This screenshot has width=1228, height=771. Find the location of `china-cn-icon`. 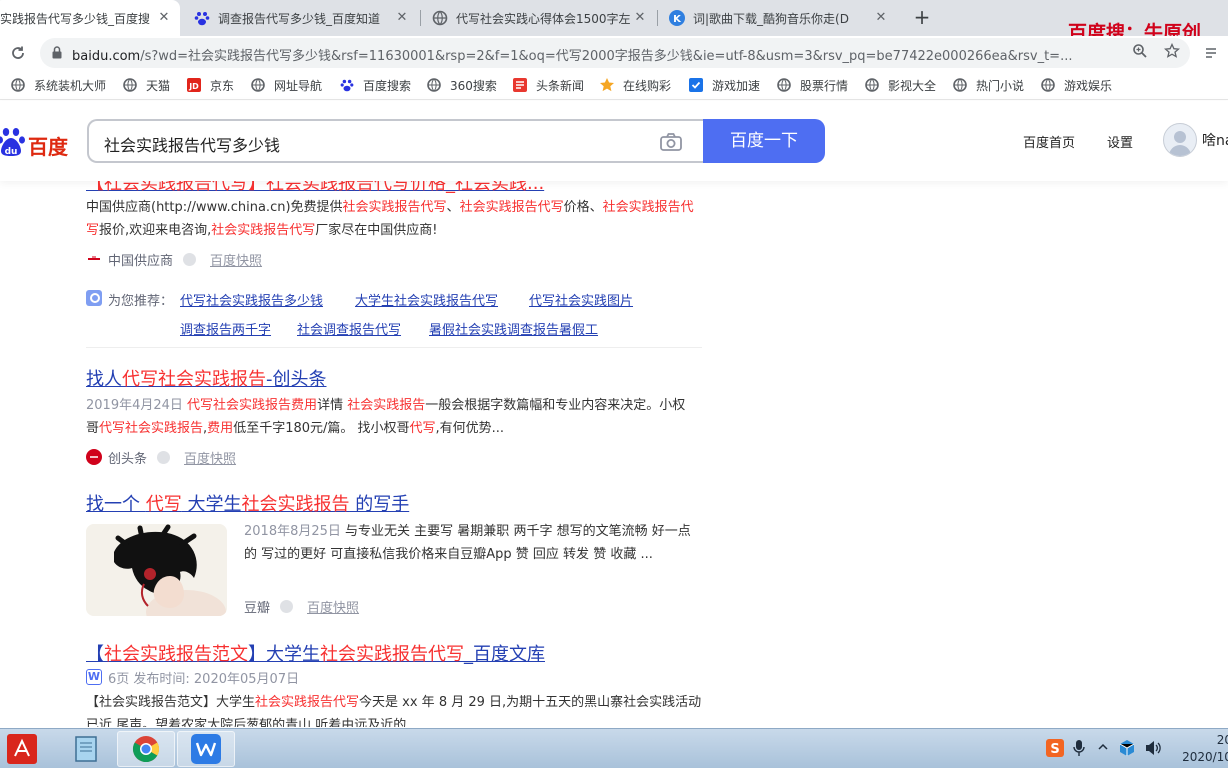

china-cn-icon is located at coordinates (94, 259).